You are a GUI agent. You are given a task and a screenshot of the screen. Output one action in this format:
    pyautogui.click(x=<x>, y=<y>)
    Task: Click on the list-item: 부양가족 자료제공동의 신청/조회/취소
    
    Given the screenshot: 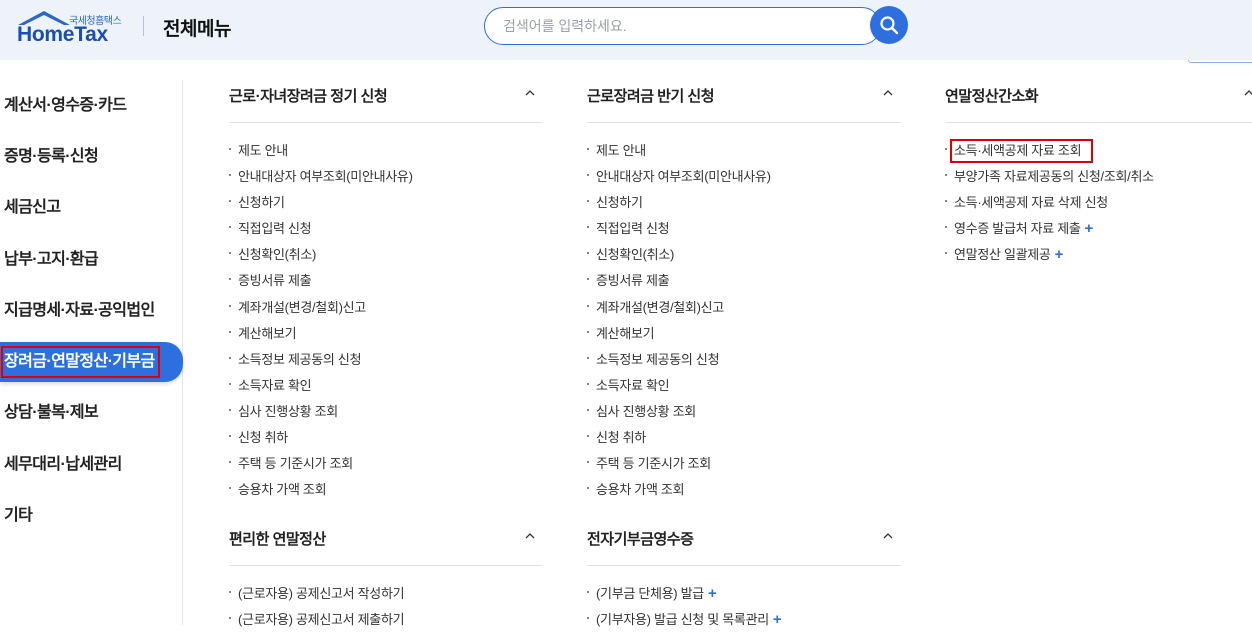 What is the action you would take?
    pyautogui.click(x=1049, y=181)
    